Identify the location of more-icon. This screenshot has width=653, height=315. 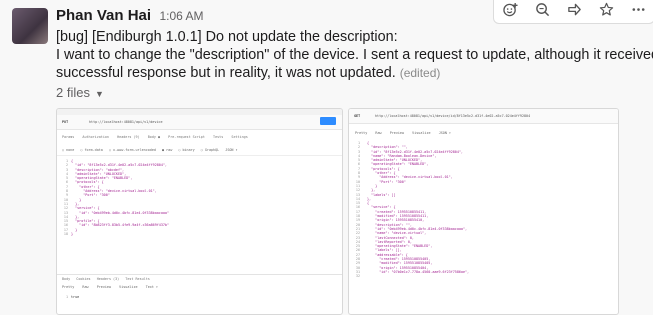
(637, 11).